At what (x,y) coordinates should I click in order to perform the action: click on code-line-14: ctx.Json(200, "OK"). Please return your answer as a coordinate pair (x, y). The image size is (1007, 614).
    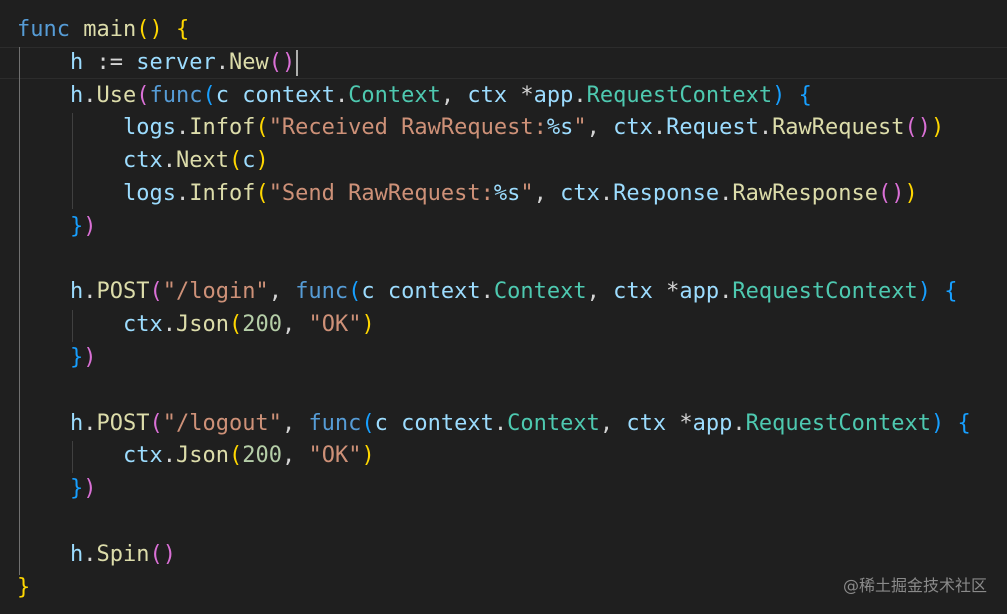
    Looking at the image, I should click on (196, 456).